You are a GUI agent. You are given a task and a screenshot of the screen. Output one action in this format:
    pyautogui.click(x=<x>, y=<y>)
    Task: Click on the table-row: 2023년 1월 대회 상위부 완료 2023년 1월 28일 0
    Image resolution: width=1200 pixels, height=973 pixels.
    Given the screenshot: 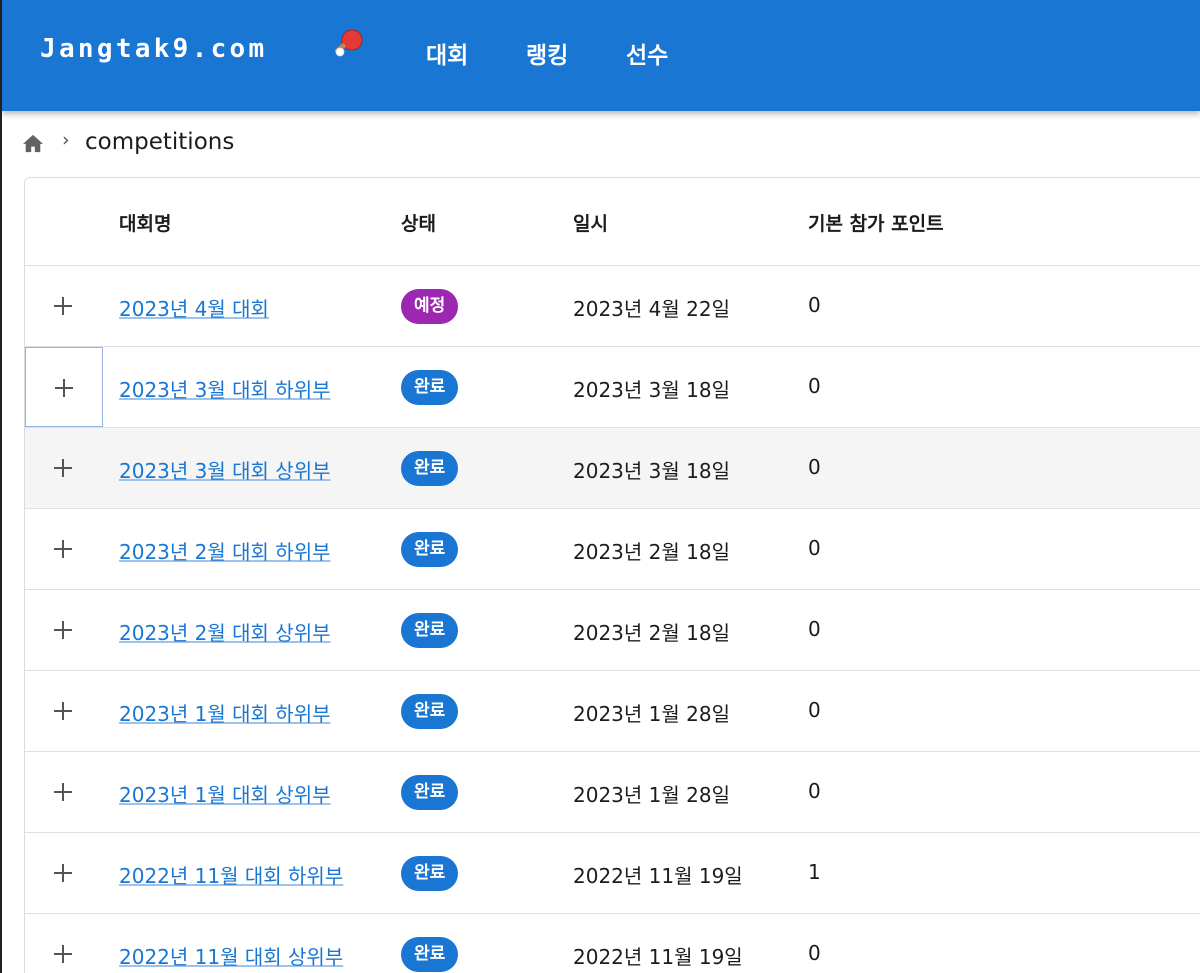 What is the action you would take?
    pyautogui.click(x=612, y=792)
    